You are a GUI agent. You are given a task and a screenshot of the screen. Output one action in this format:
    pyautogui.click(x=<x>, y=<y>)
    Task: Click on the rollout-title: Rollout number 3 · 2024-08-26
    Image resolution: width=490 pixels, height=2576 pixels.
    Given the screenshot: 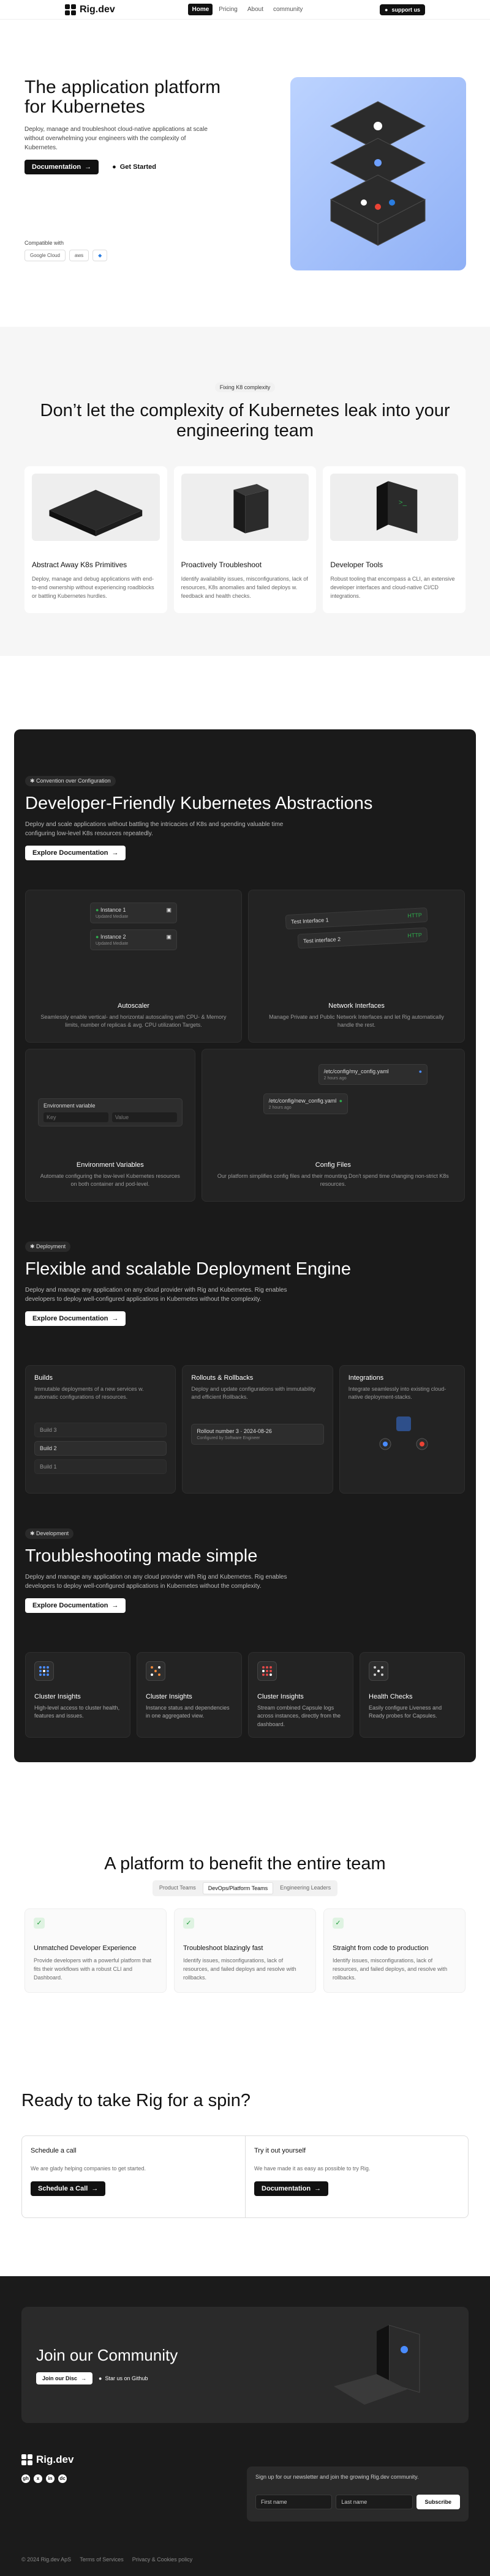 What is the action you would take?
    pyautogui.click(x=235, y=1431)
    